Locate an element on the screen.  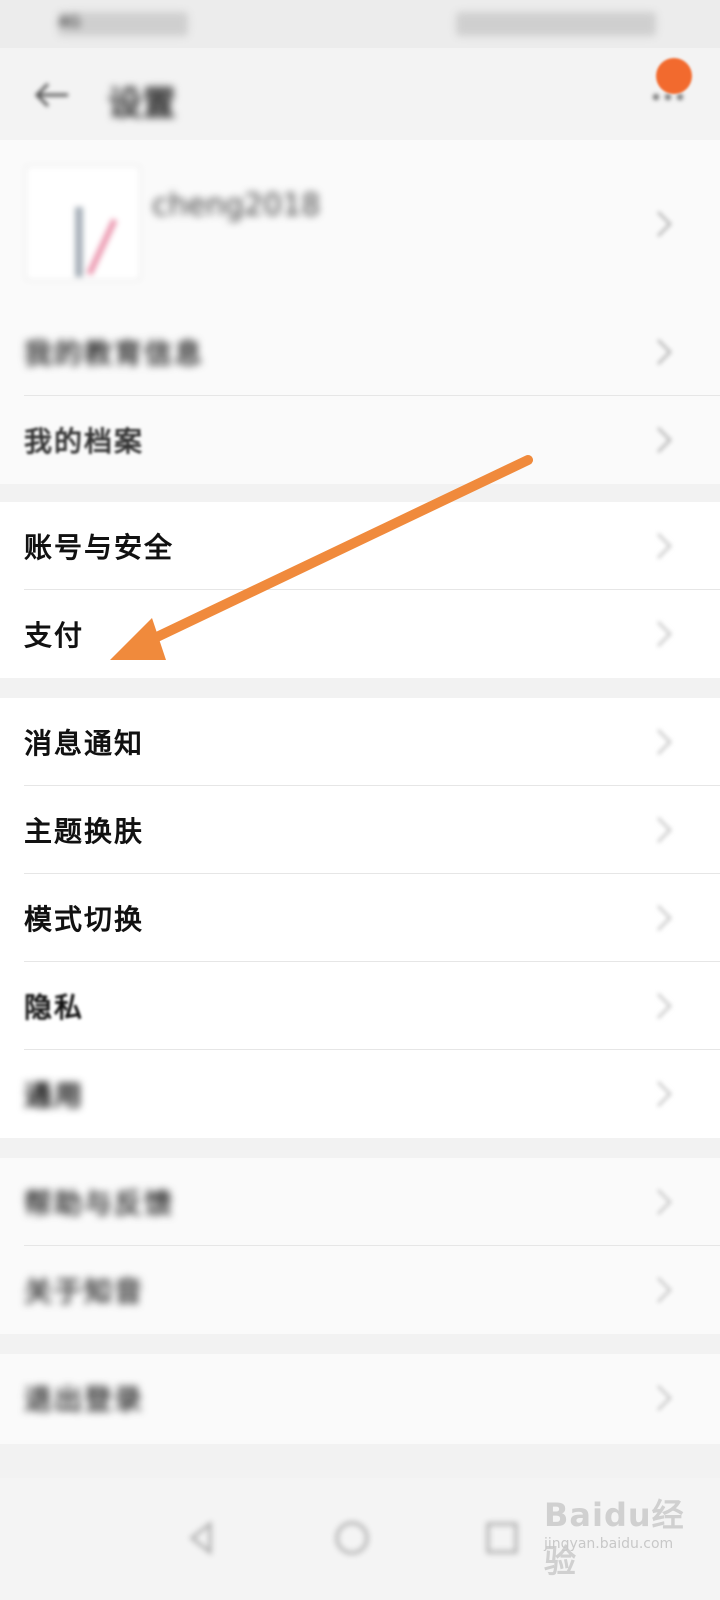
notification-dot-icon is located at coordinates (674, 76).